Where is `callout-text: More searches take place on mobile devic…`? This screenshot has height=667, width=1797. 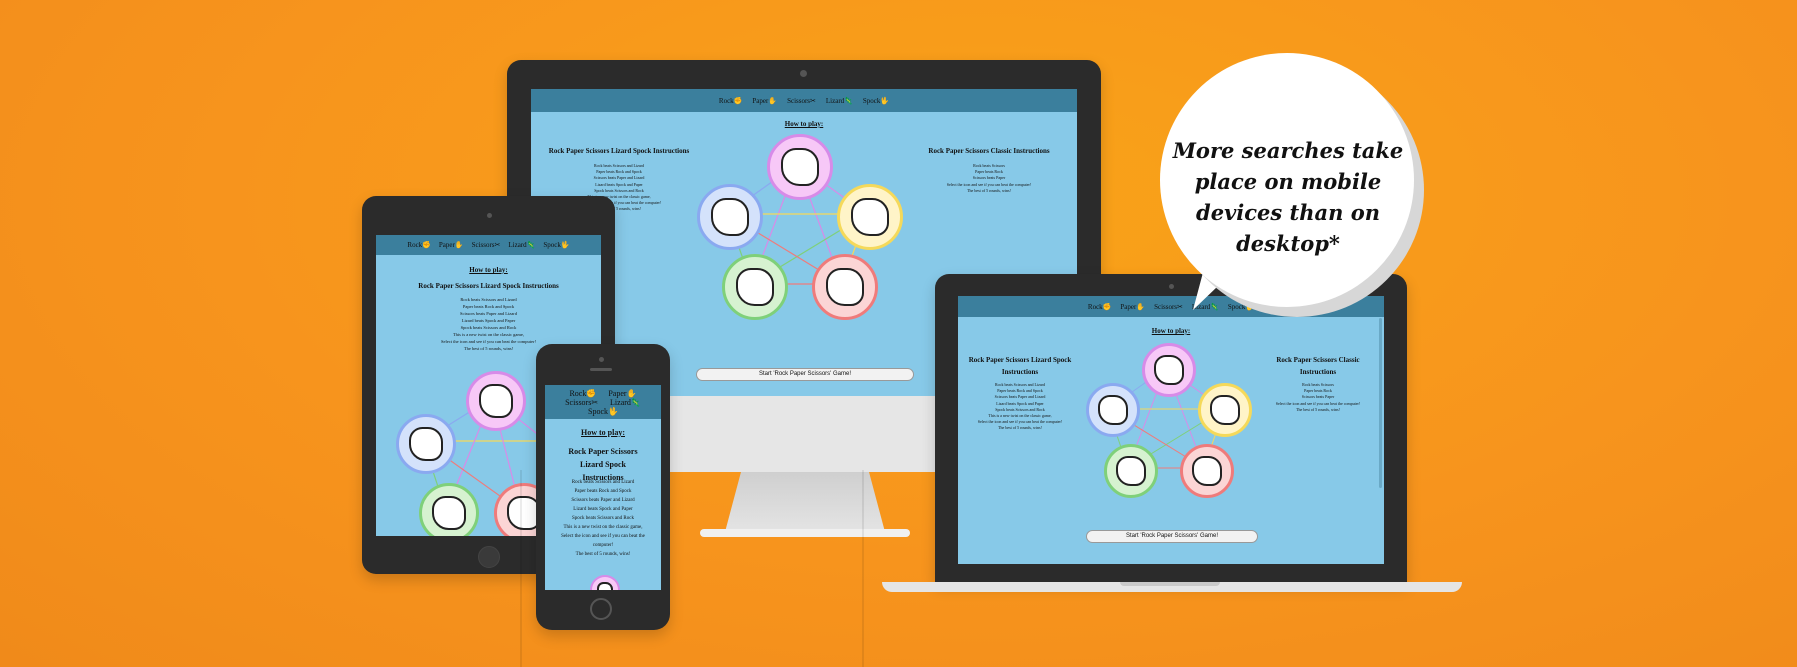 callout-text: More searches take place on mobile devic… is located at coordinates (1288, 197).